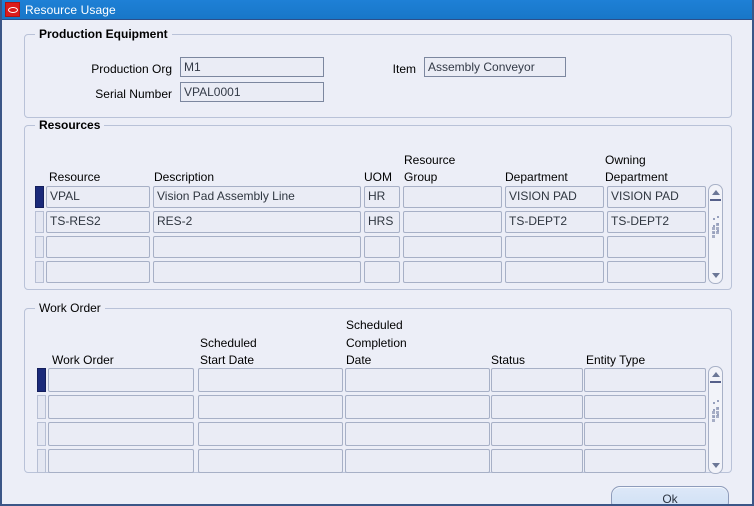  What do you see at coordinates (257, 197) in the screenshot?
I see `resources-cell-description: Vision Pad Assembly Line` at bounding box center [257, 197].